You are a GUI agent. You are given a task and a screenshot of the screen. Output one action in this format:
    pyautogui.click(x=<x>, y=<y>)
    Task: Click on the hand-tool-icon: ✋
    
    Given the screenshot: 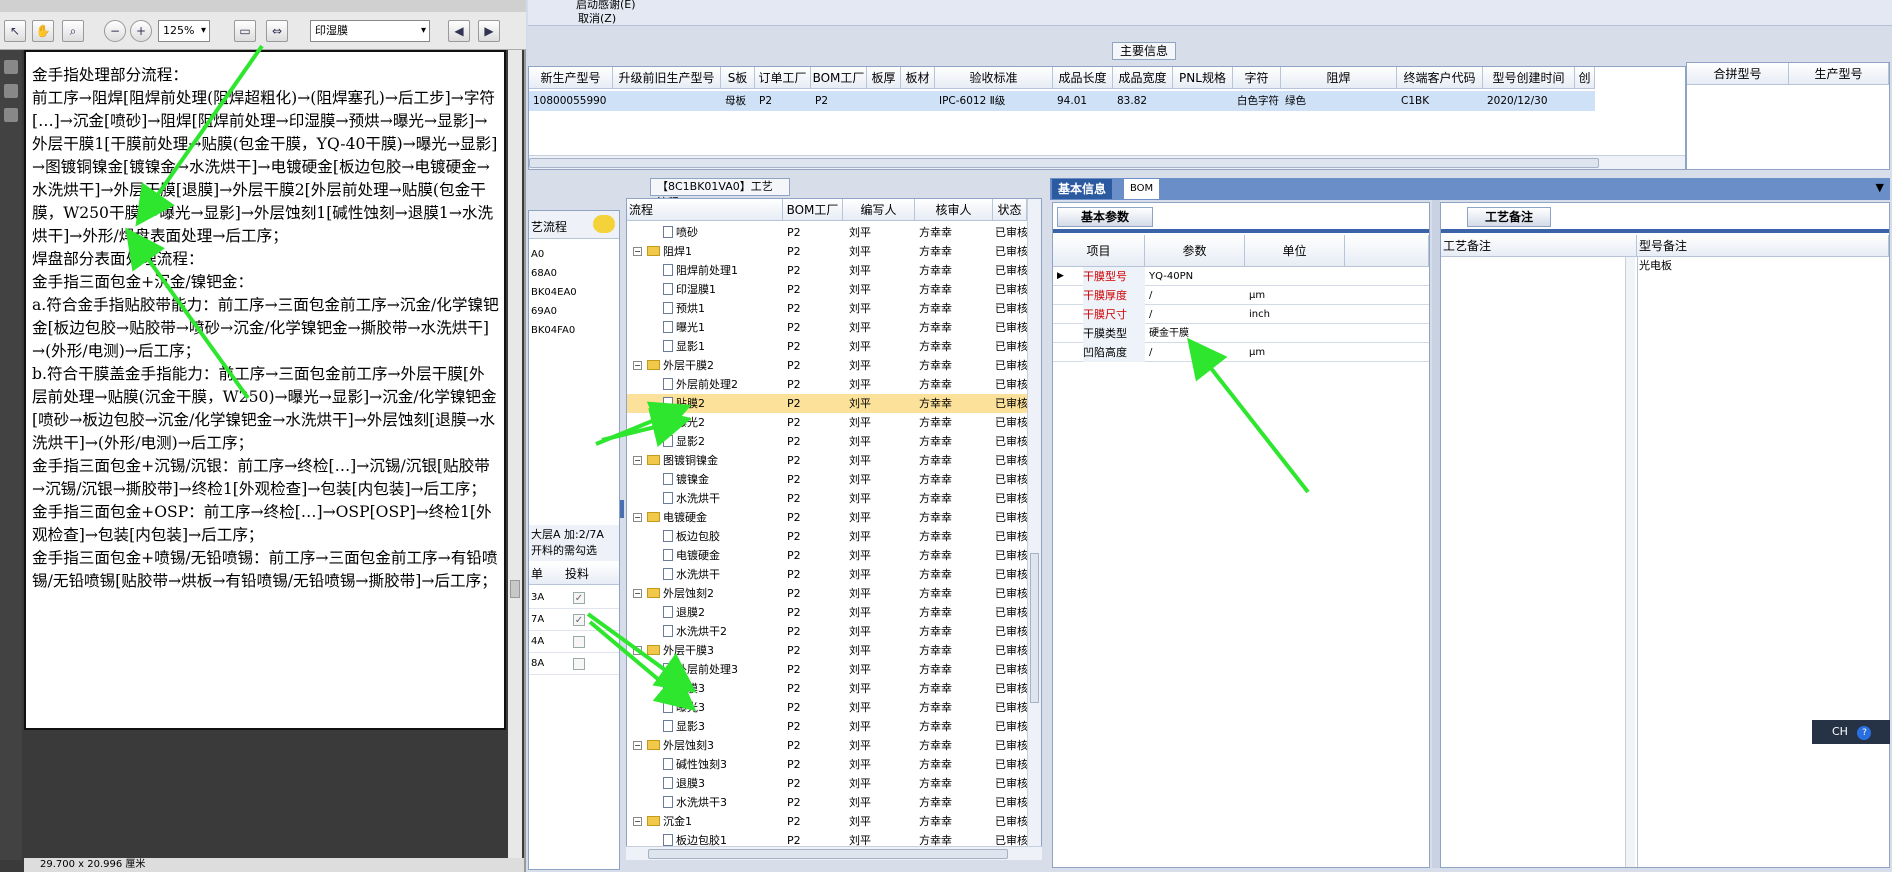 What is the action you would take?
    pyautogui.click(x=43, y=31)
    